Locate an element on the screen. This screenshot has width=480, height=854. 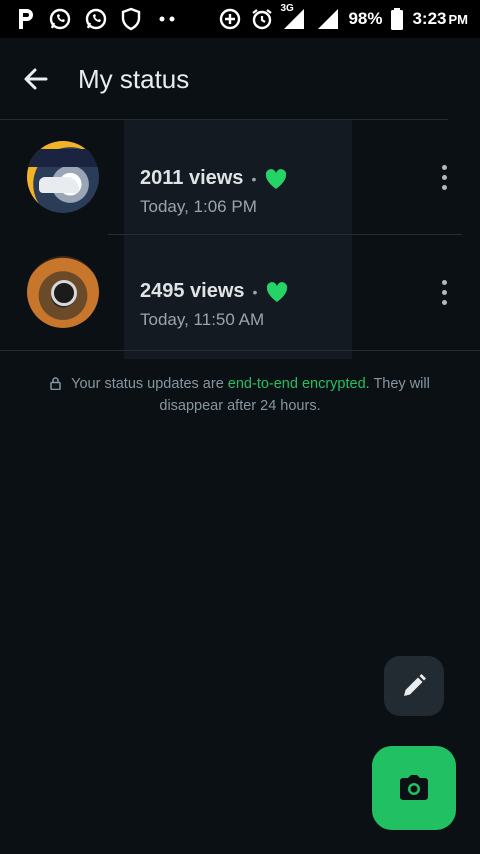
camera-icon is located at coordinates (414, 788).